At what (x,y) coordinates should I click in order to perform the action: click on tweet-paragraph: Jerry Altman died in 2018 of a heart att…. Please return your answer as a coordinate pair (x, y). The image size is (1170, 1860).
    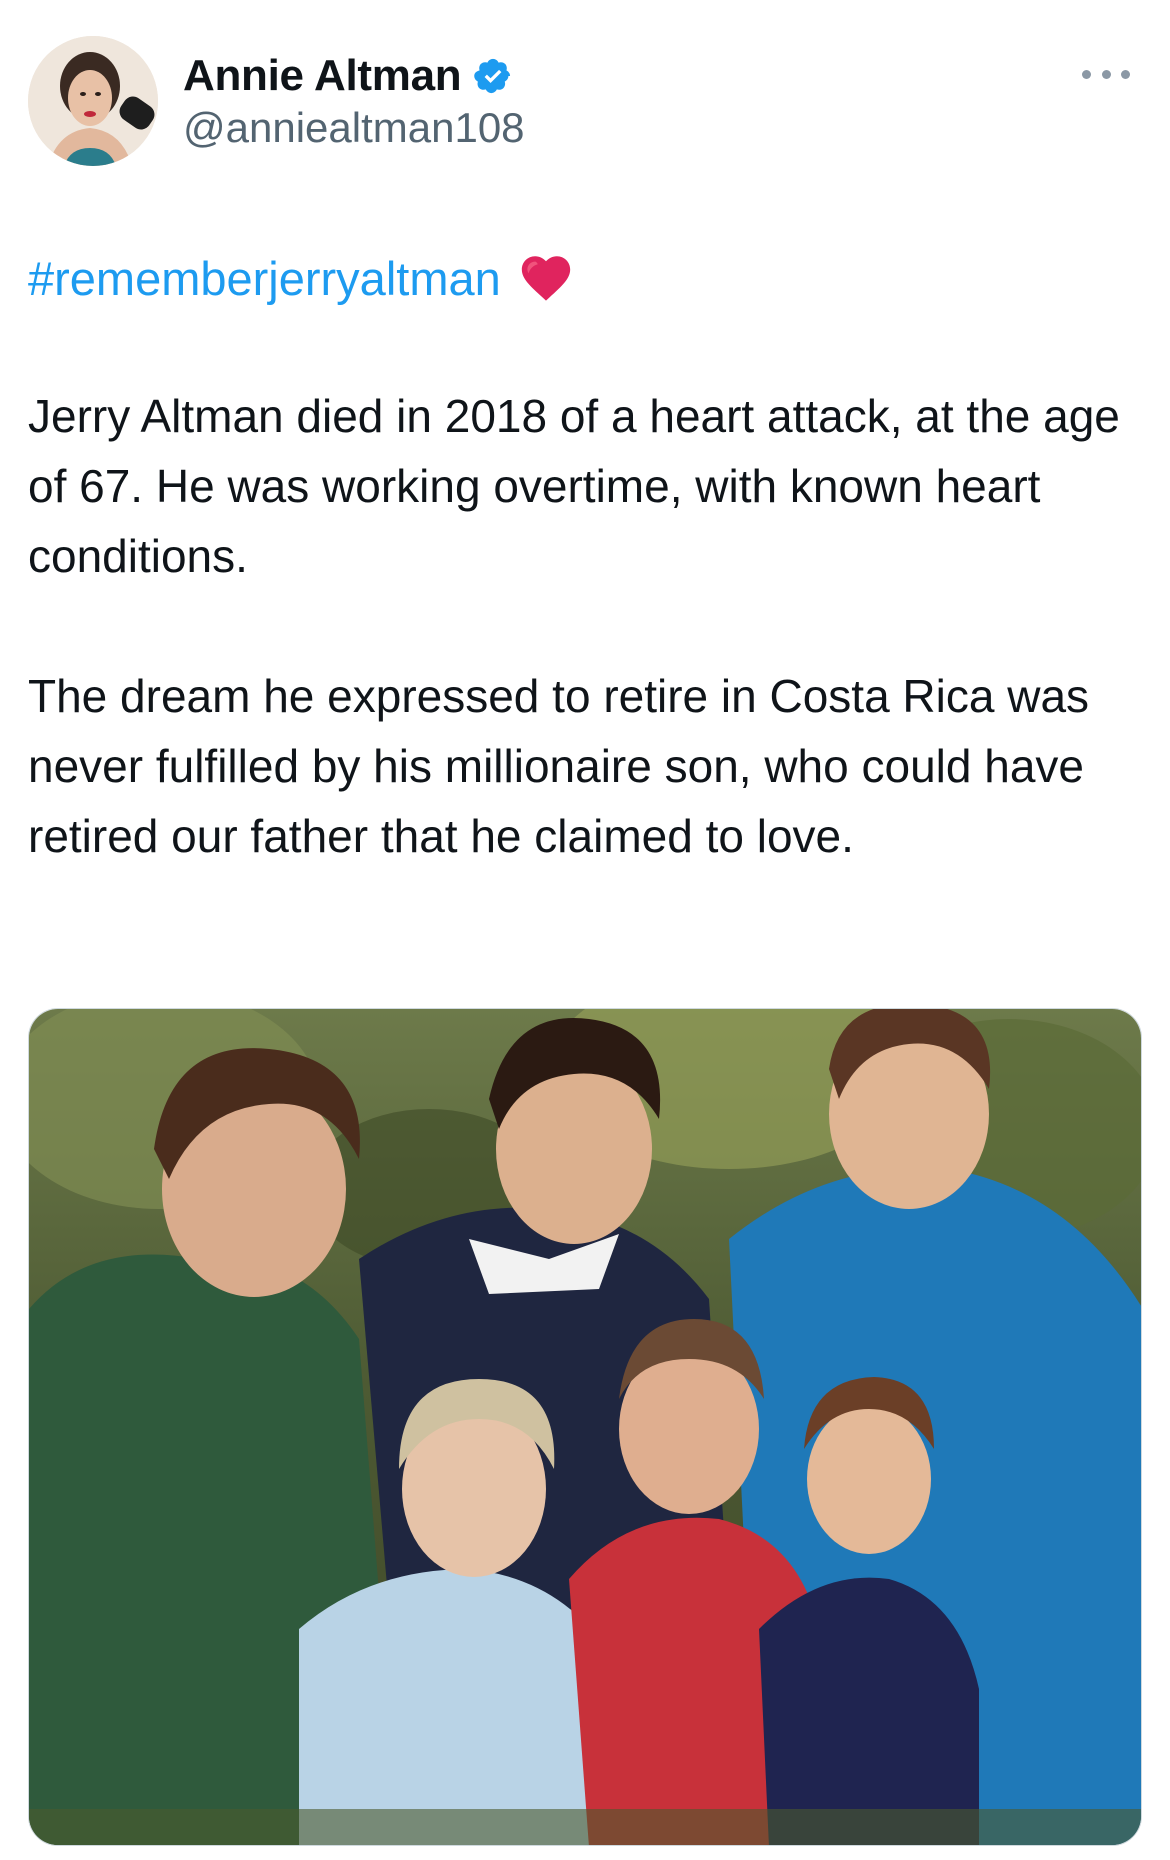
    Looking at the image, I should click on (574, 486).